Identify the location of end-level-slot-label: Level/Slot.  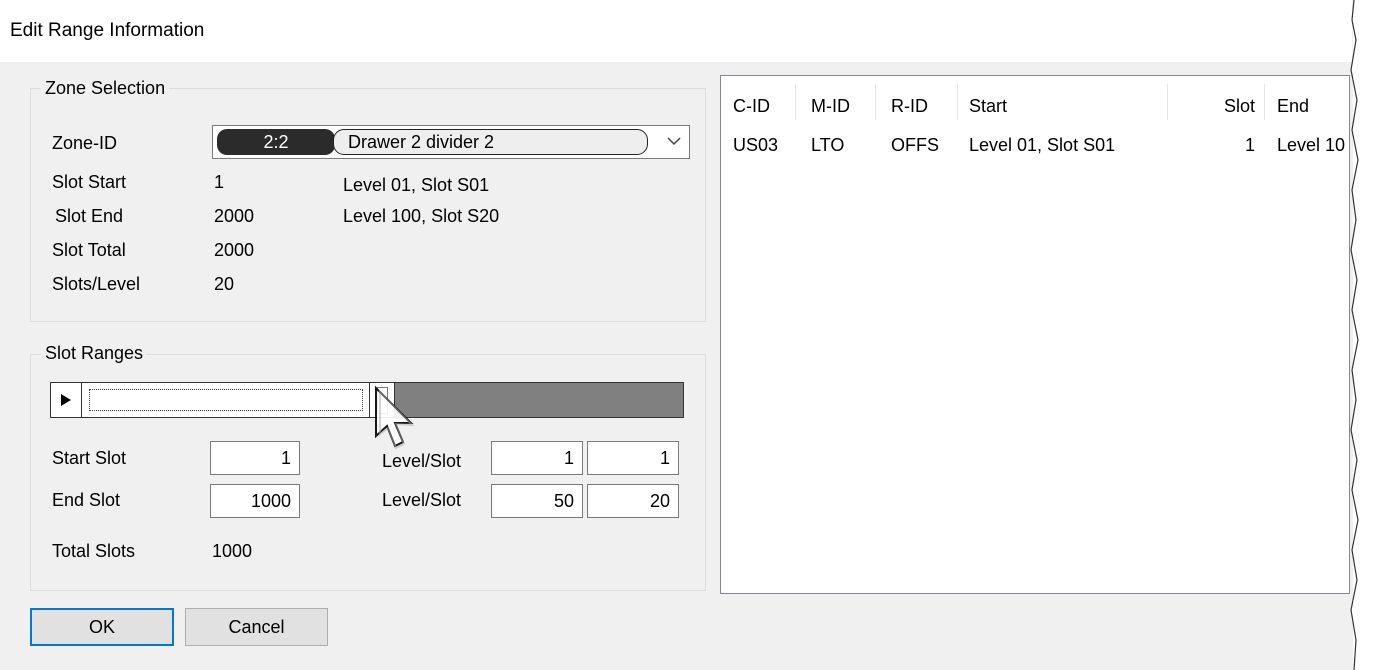
(422, 500).